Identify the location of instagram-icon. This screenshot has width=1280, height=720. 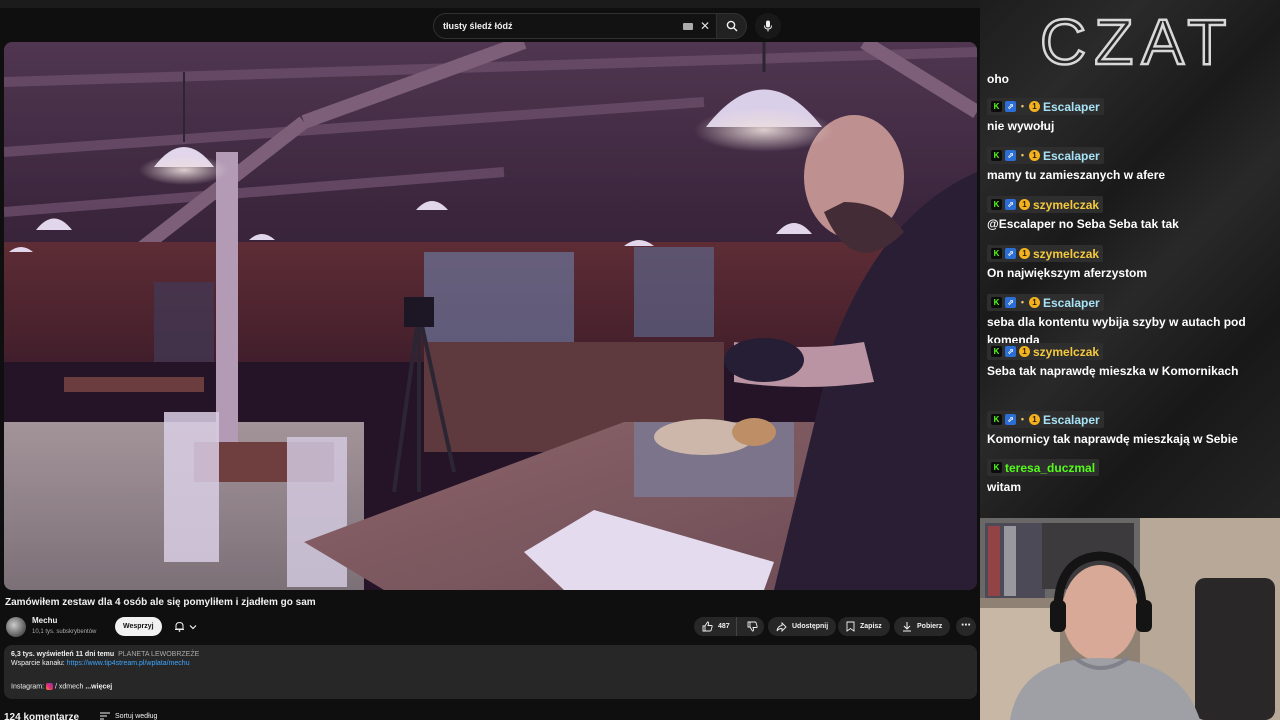
(50, 686).